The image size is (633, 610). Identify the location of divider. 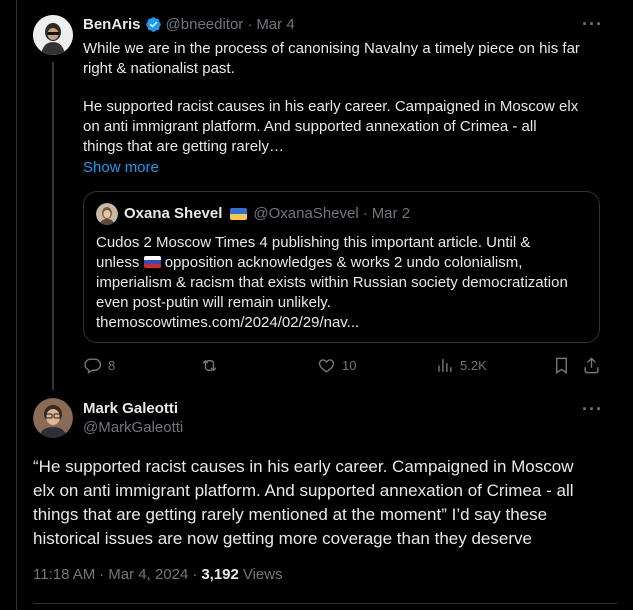
(325, 603).